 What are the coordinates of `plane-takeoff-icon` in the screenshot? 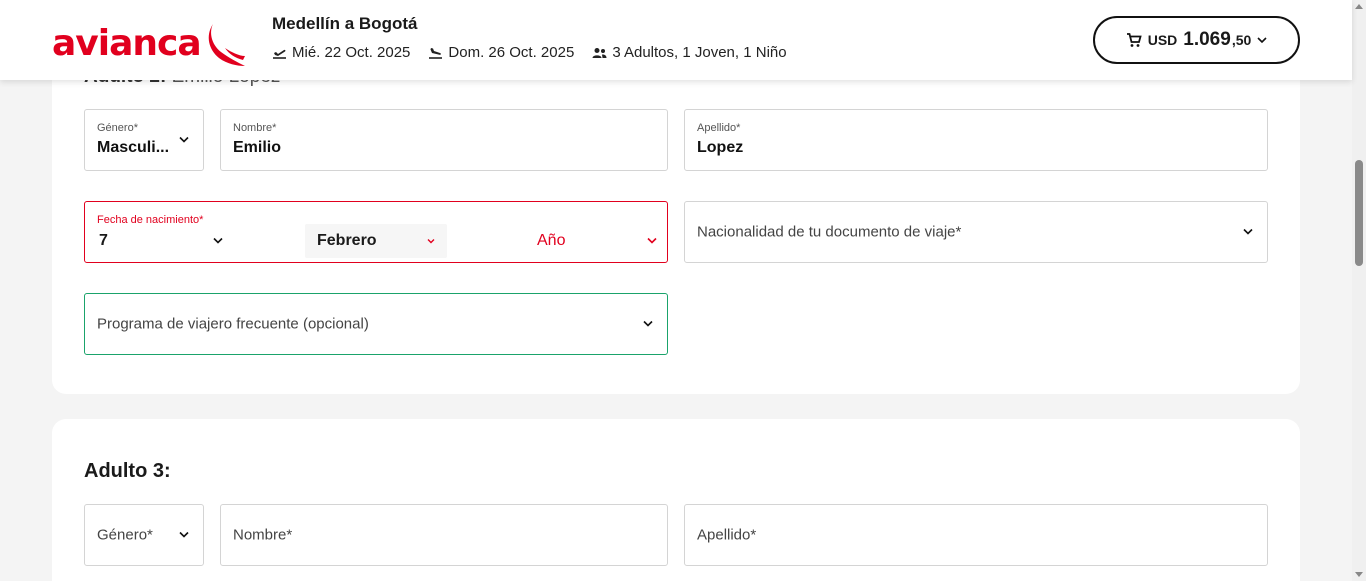 It's located at (279, 54).